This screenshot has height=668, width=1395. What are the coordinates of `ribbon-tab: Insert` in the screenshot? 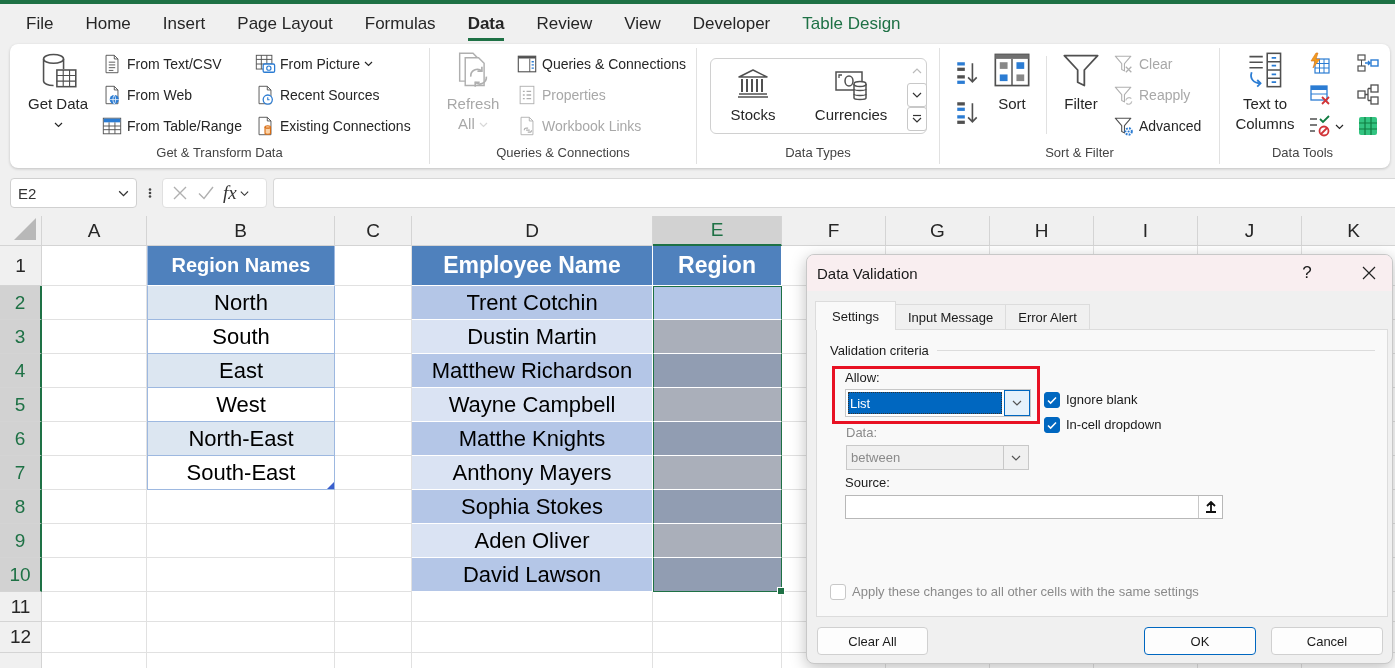 It's located at (184, 24).